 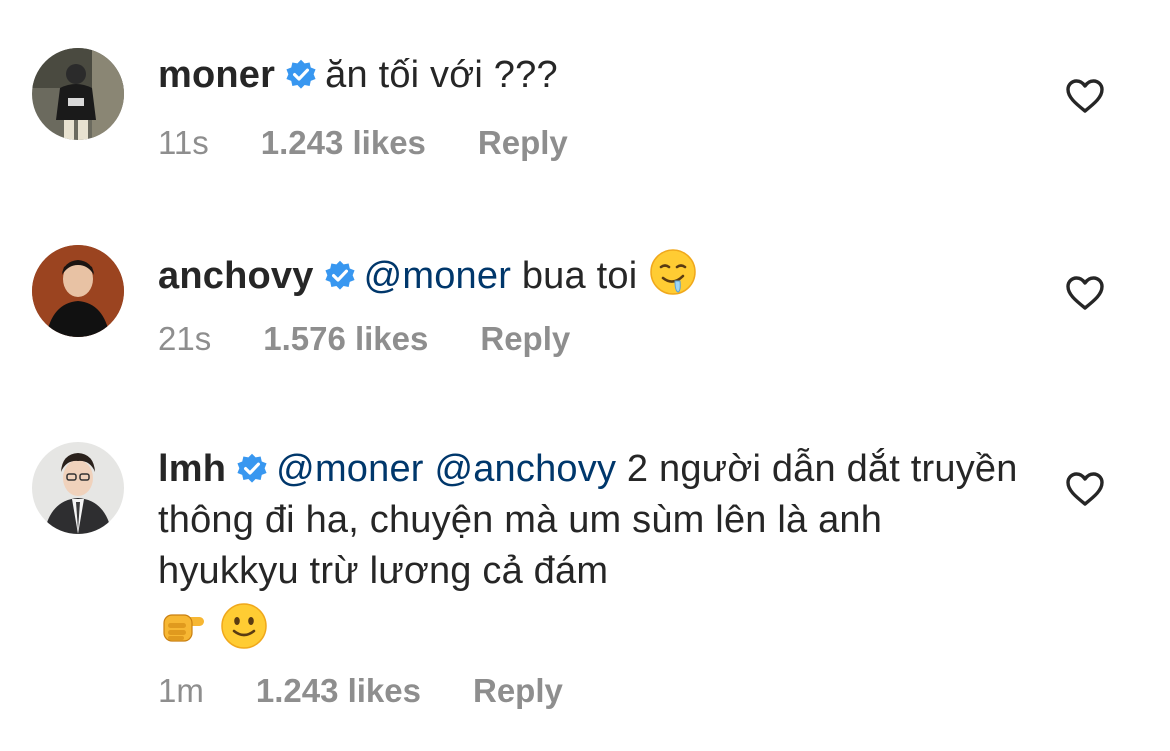 I want to click on avatar-moner, so click(x=78, y=94).